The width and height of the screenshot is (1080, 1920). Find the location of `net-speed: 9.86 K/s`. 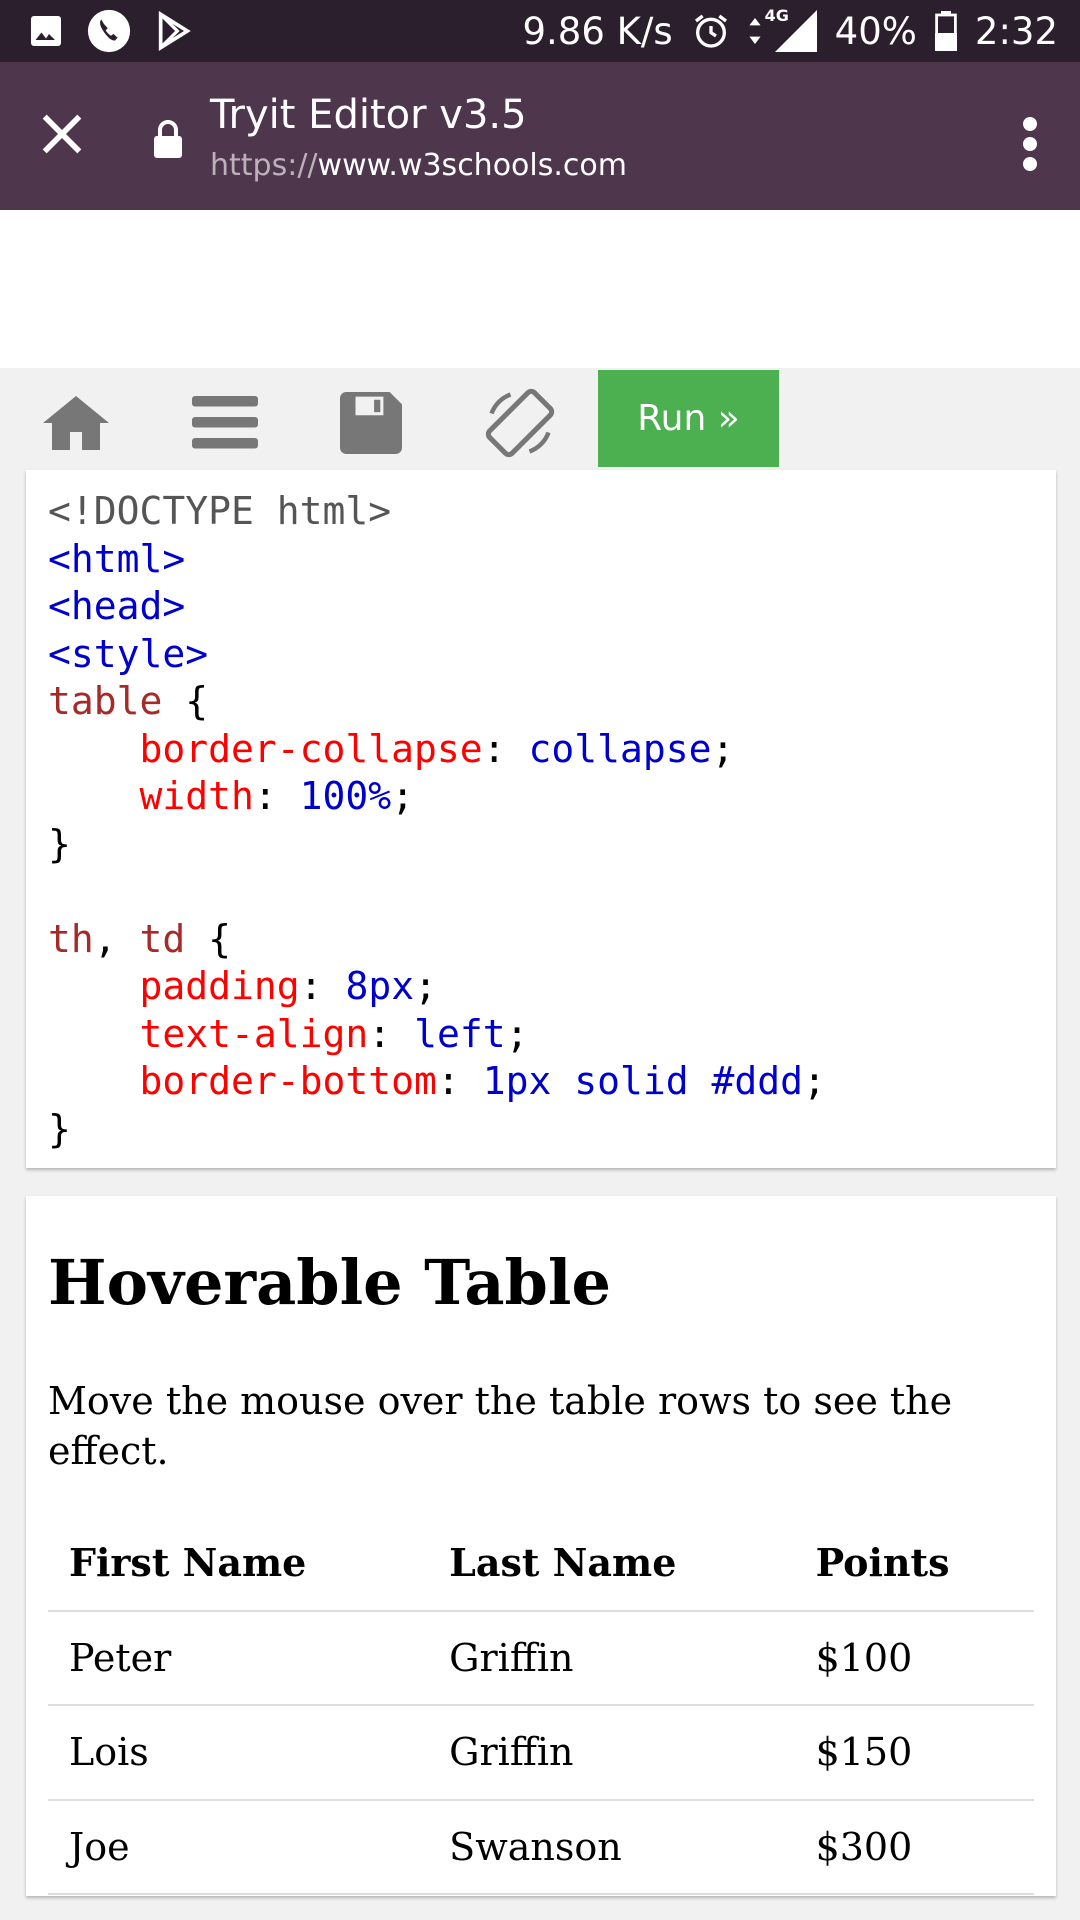

net-speed: 9.86 K/s is located at coordinates (597, 31).